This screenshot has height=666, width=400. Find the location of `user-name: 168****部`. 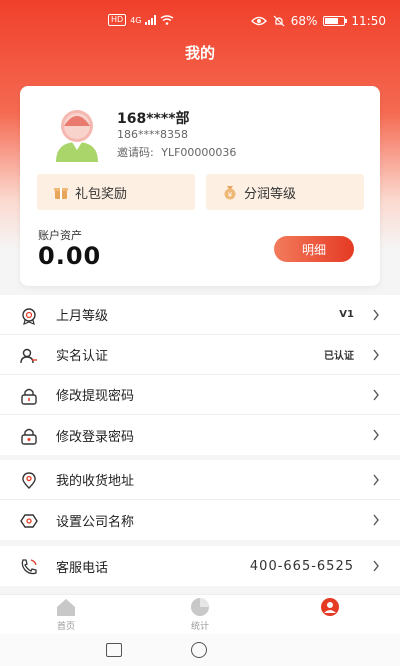

user-name: 168****部 is located at coordinates (153, 119).